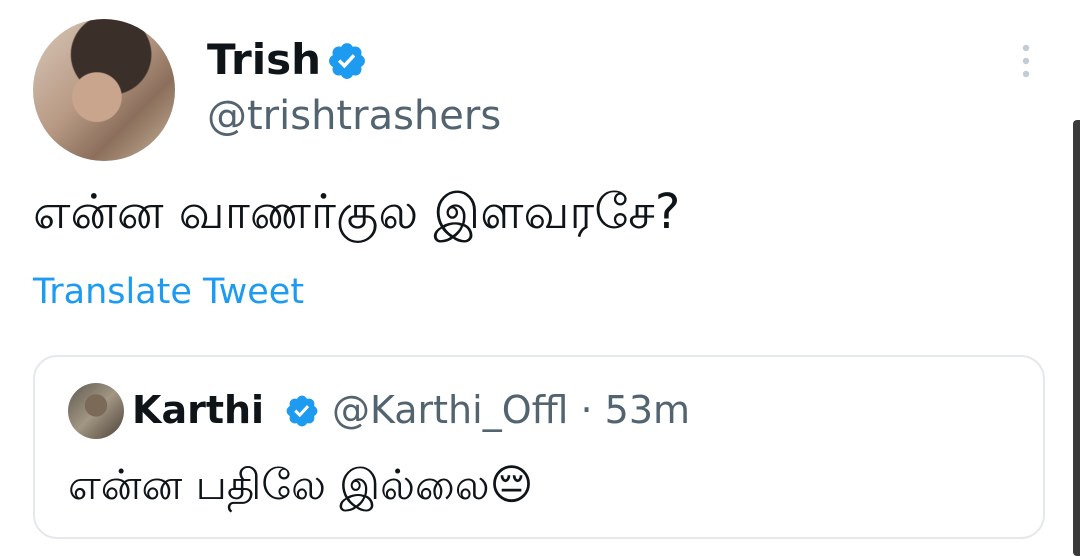 Image resolution: width=1080 pixels, height=556 pixels. What do you see at coordinates (357, 212) in the screenshot?
I see `tweet-text: என்ன வாணர்குல இளவரசே?` at bounding box center [357, 212].